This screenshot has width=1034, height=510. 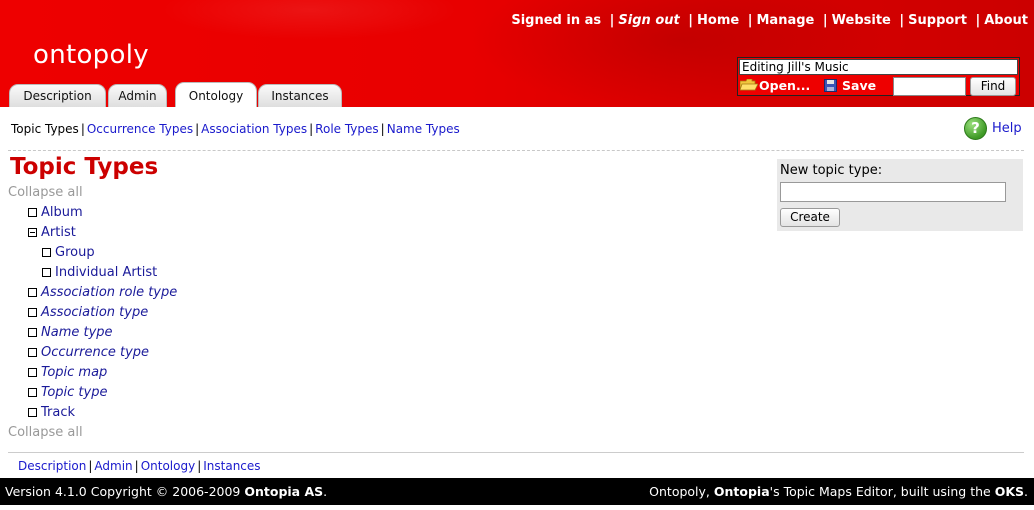 What do you see at coordinates (62, 212) in the screenshot?
I see `tree-item-label: Album` at bounding box center [62, 212].